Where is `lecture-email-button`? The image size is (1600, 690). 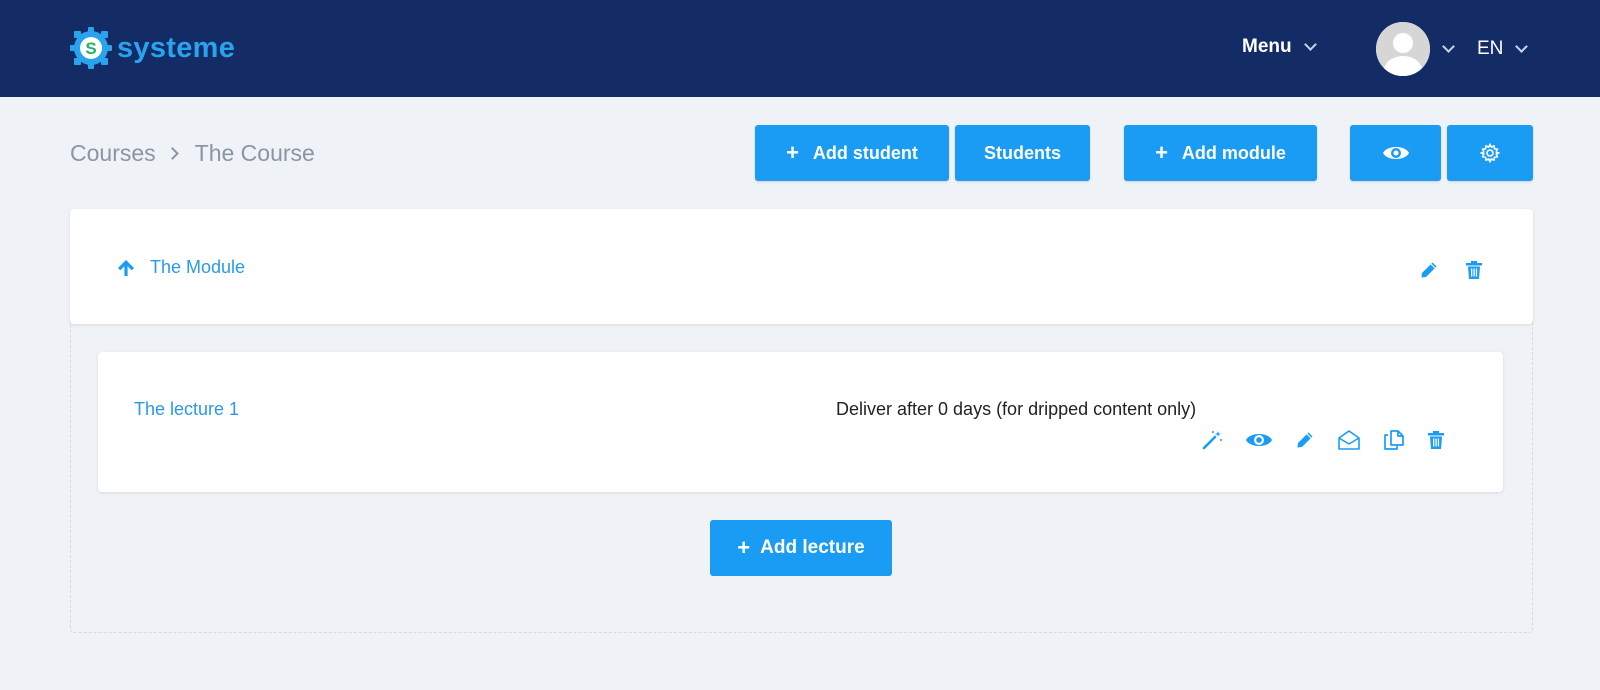
lecture-email-button is located at coordinates (1349, 440).